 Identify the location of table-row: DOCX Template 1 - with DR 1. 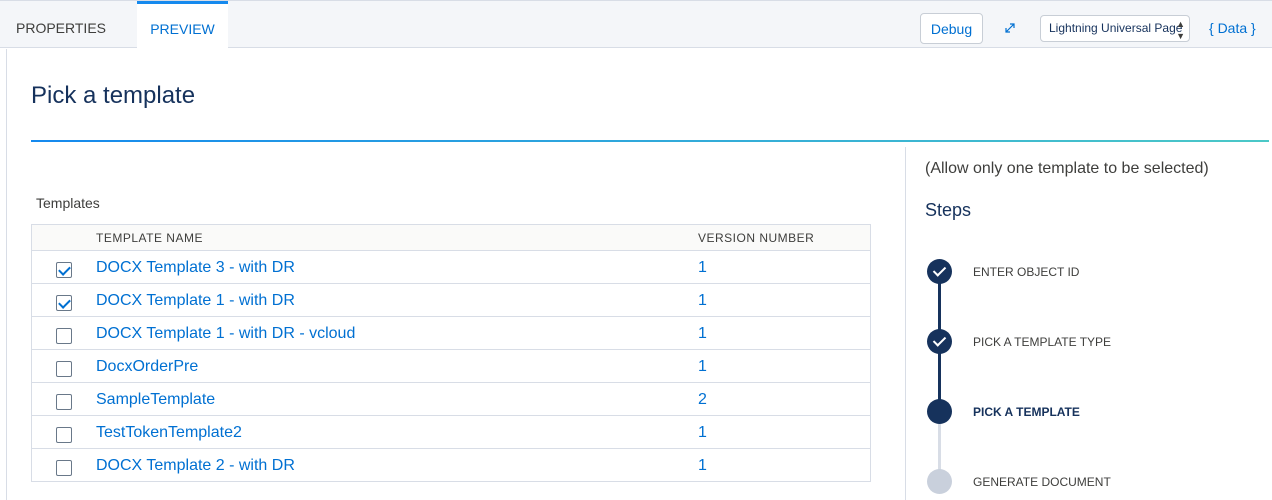
(451, 300).